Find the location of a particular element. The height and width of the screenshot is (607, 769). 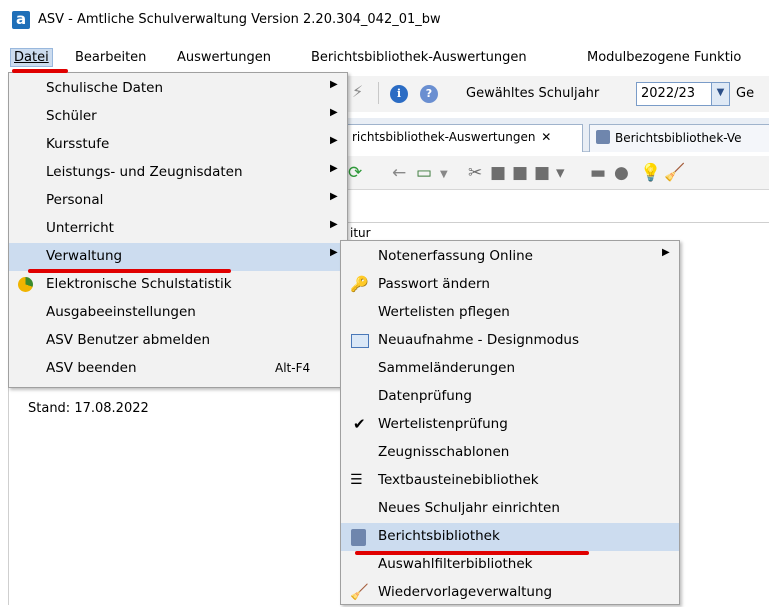

menu-item-shortcut: Alt-F4 is located at coordinates (293, 368).